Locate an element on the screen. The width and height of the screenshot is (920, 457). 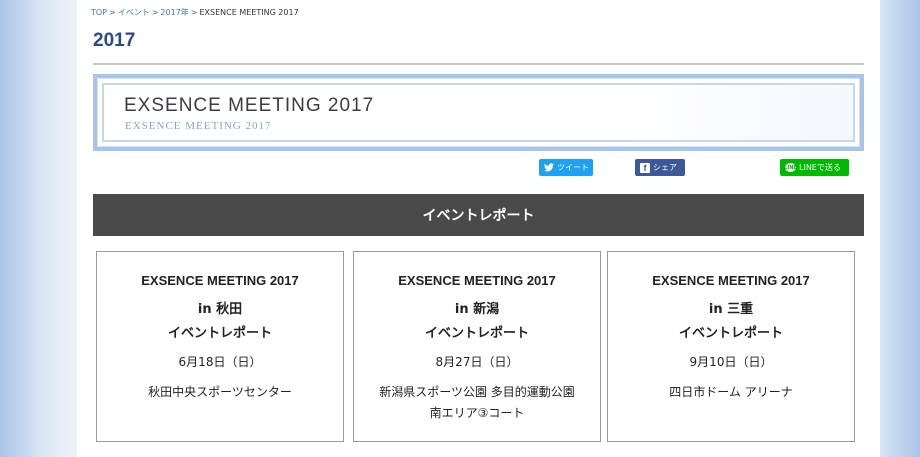
facebook-share-button: f シェア is located at coordinates (660, 167).